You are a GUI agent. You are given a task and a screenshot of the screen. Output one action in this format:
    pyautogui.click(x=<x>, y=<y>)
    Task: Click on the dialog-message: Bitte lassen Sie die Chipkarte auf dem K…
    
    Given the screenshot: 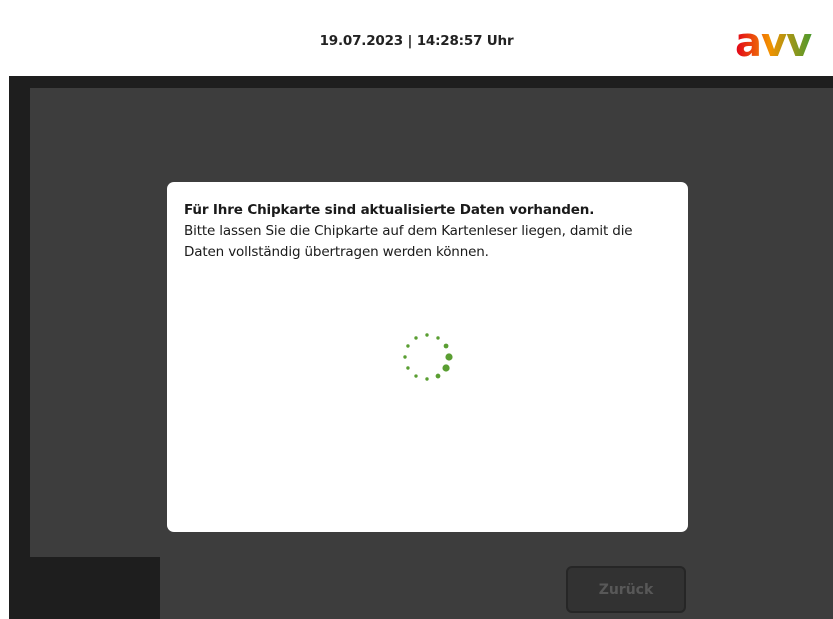 What is the action you would take?
    pyautogui.click(x=408, y=241)
    